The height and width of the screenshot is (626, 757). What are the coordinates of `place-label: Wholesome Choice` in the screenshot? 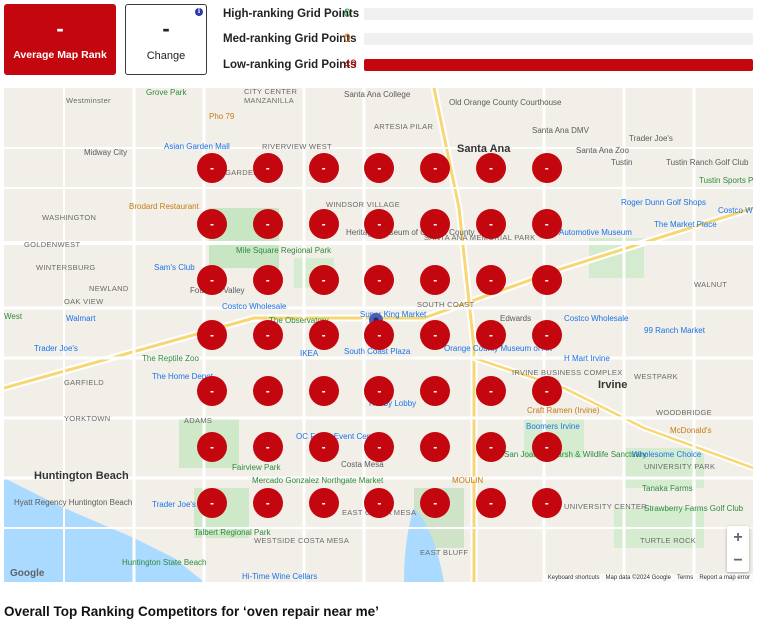 It's located at (667, 454).